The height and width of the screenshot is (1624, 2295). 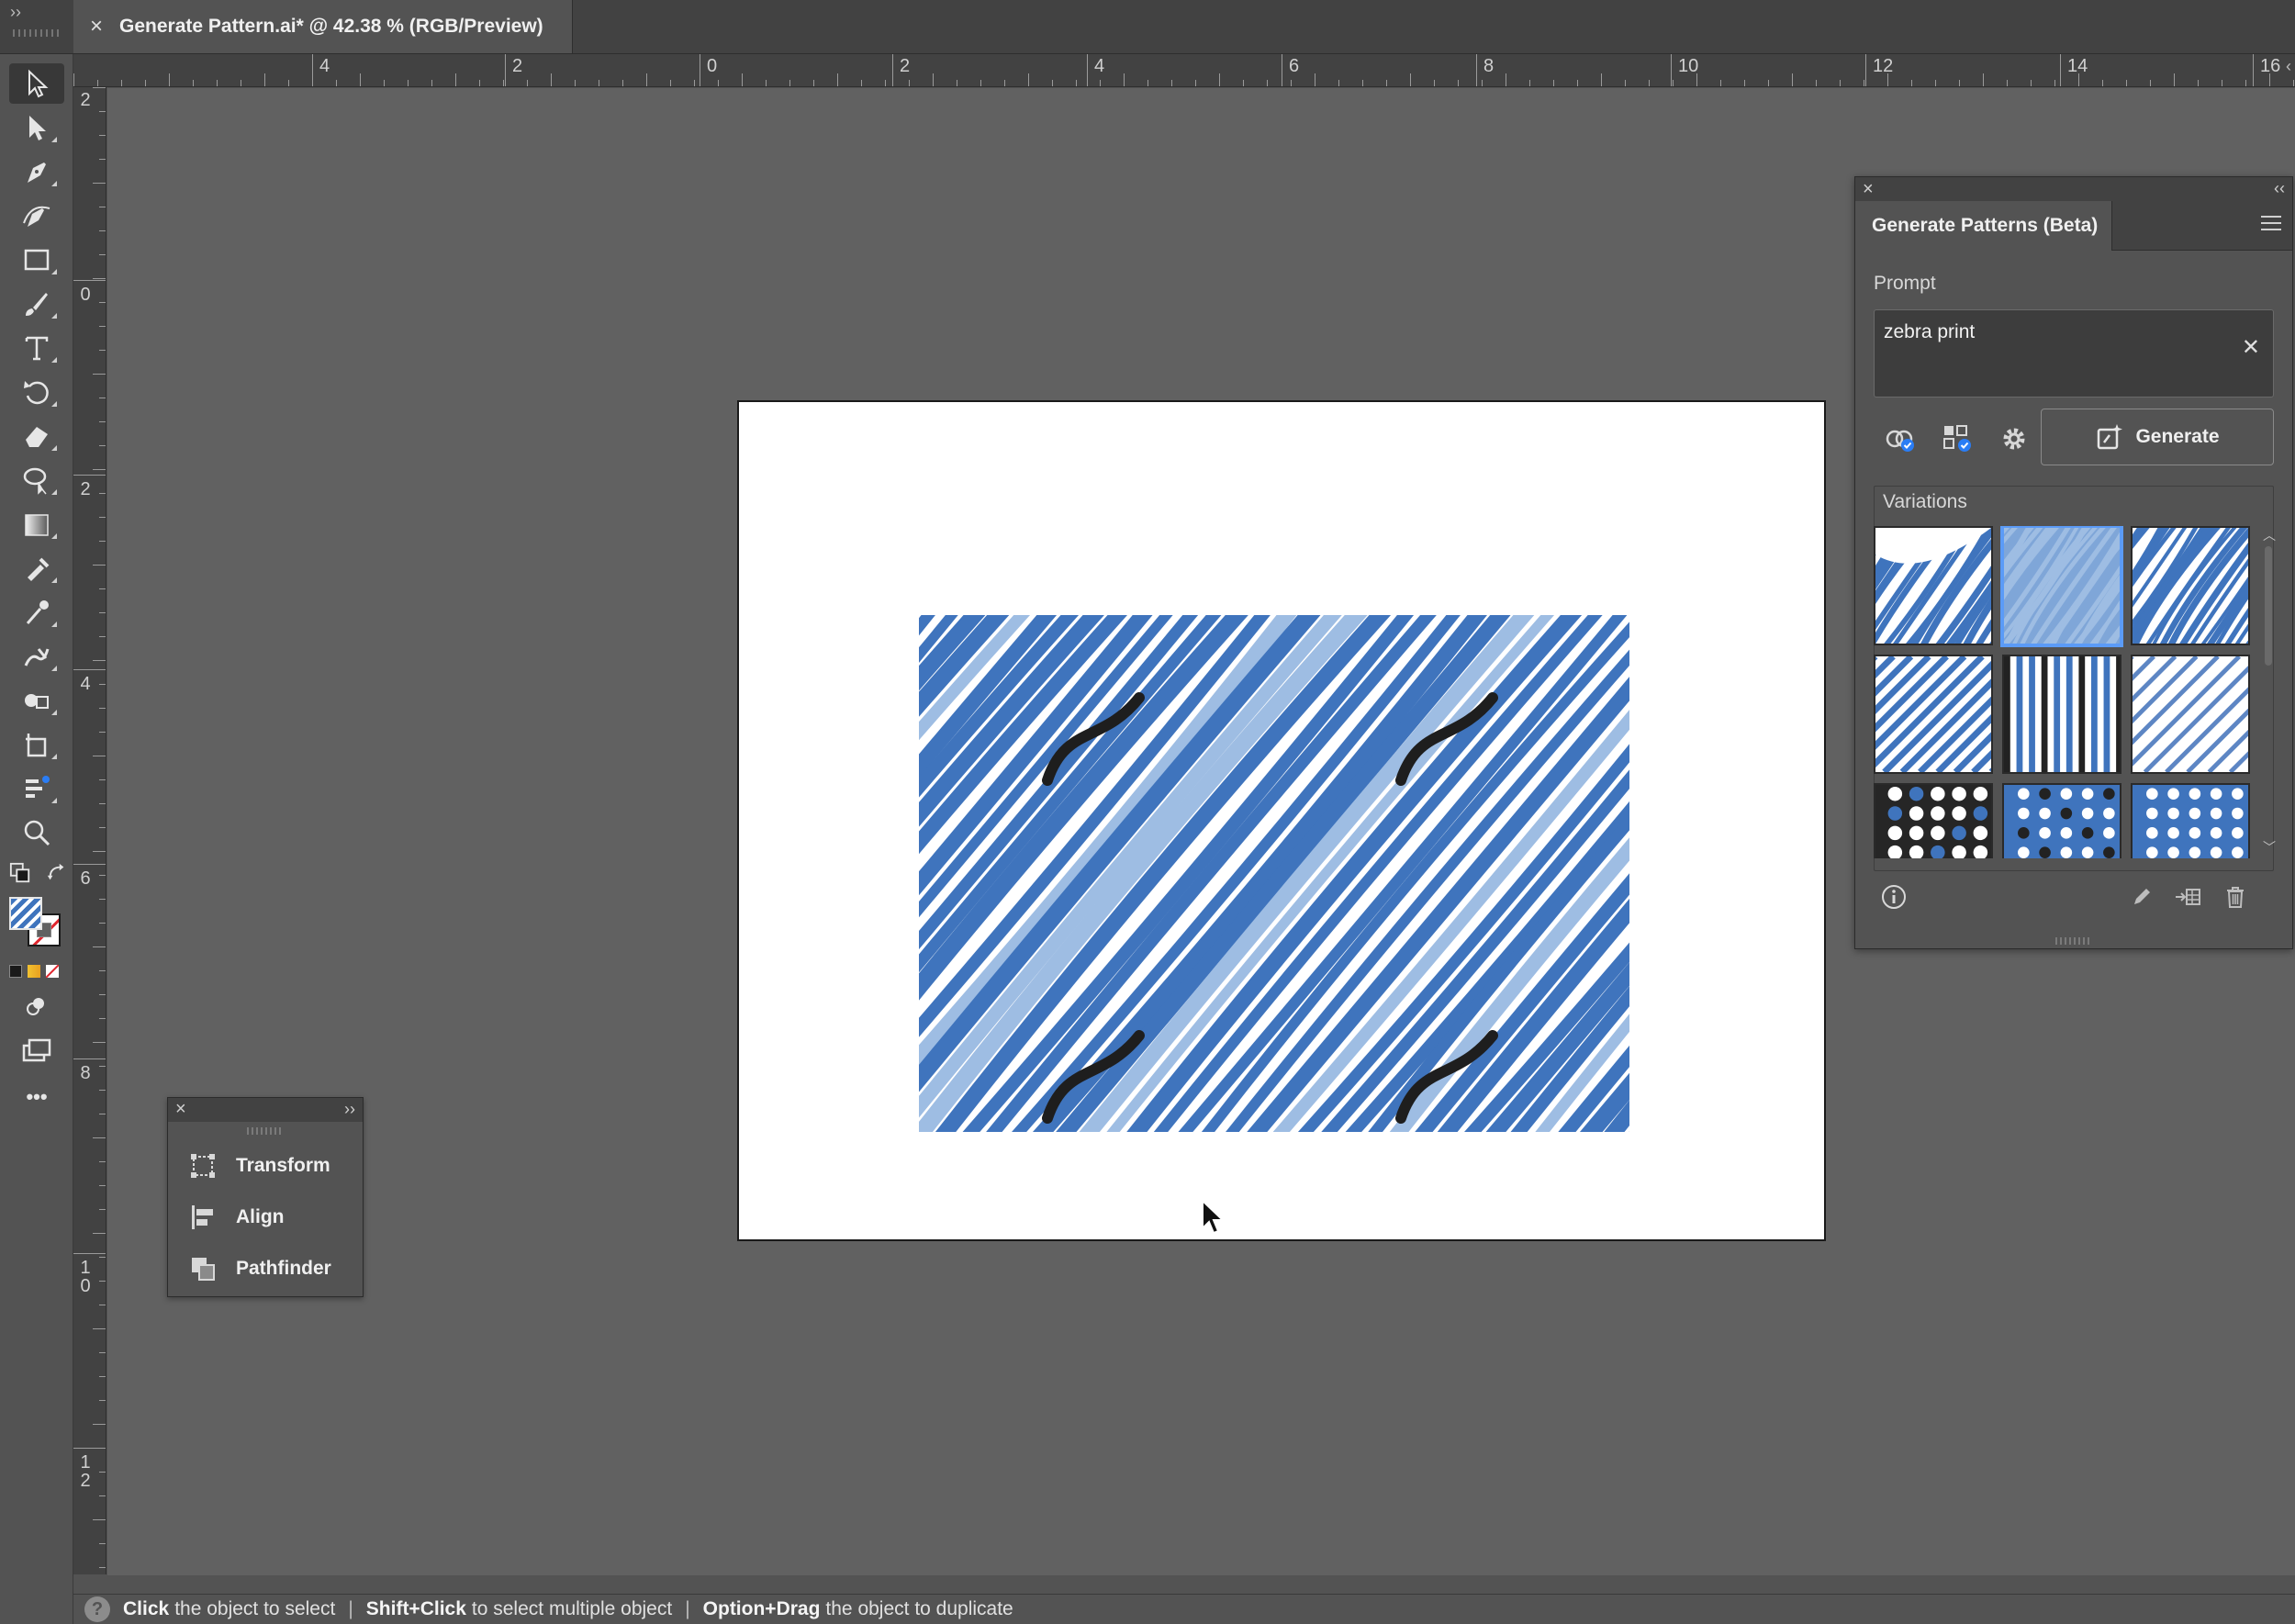 What do you see at coordinates (36, 1051) in the screenshot?
I see `screen-mode-button` at bounding box center [36, 1051].